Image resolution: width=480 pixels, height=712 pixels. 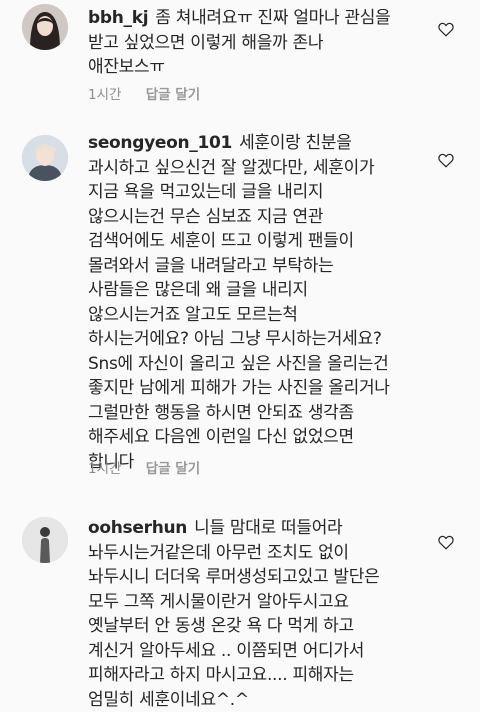 What do you see at coordinates (160, 143) in the screenshot?
I see `username-link: seongyeon_101` at bounding box center [160, 143].